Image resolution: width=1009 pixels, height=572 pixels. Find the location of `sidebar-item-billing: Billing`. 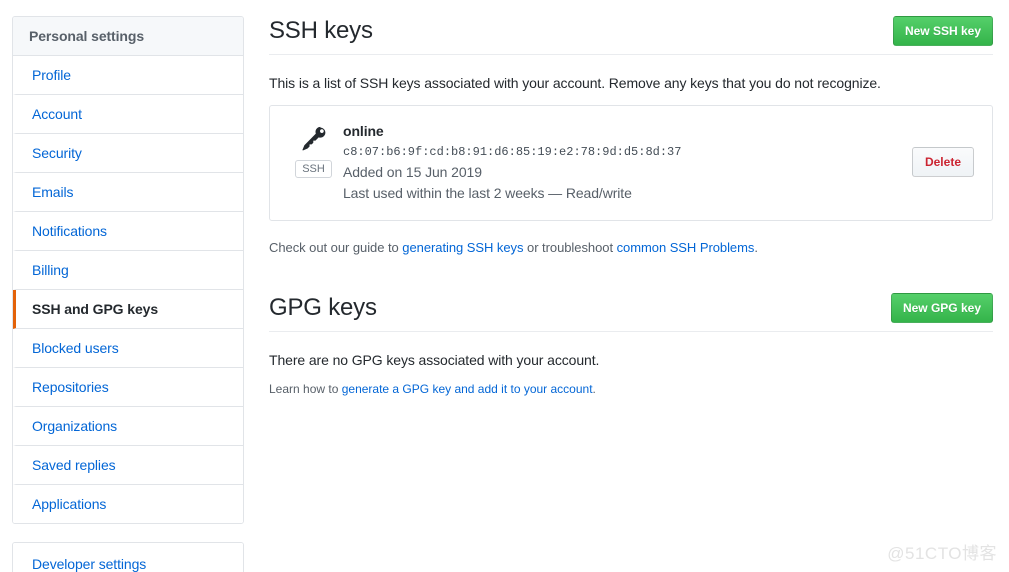

sidebar-item-billing: Billing is located at coordinates (128, 270).